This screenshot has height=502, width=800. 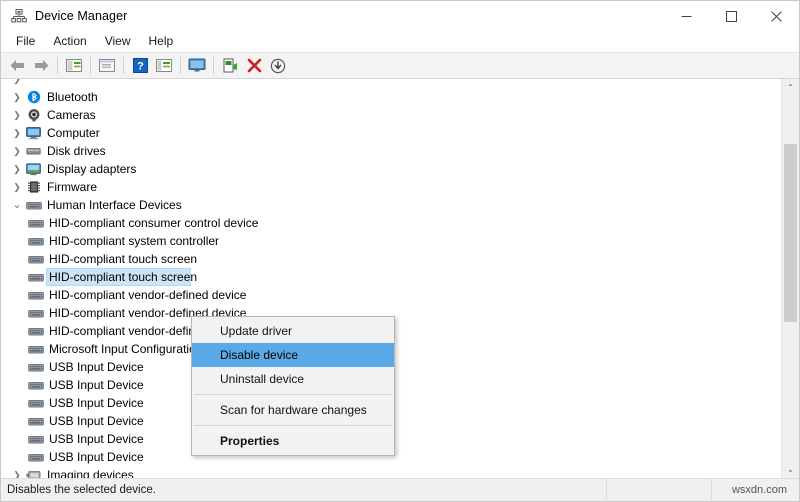 What do you see at coordinates (391, 223) in the screenshot?
I see `tree-row-hid-consumer-control: HID-compliant consumer control device` at bounding box center [391, 223].